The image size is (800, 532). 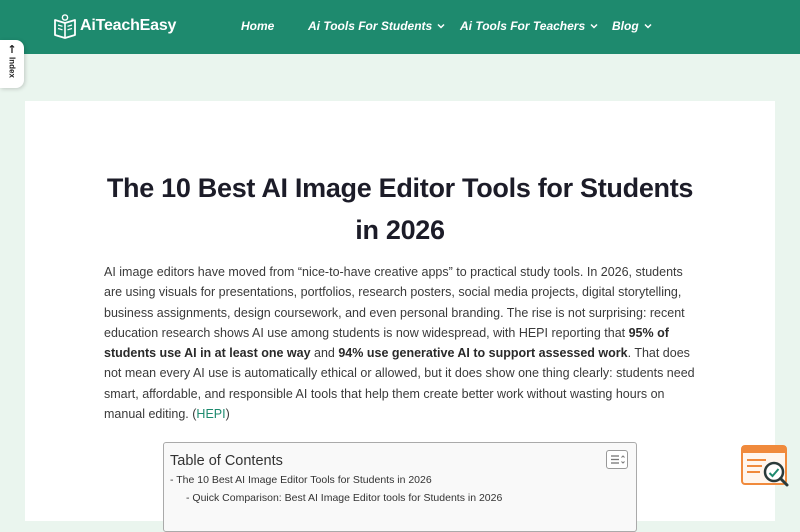 What do you see at coordinates (523, 26) in the screenshot?
I see `nav-item-label: Ai Tools For Teachers` at bounding box center [523, 26].